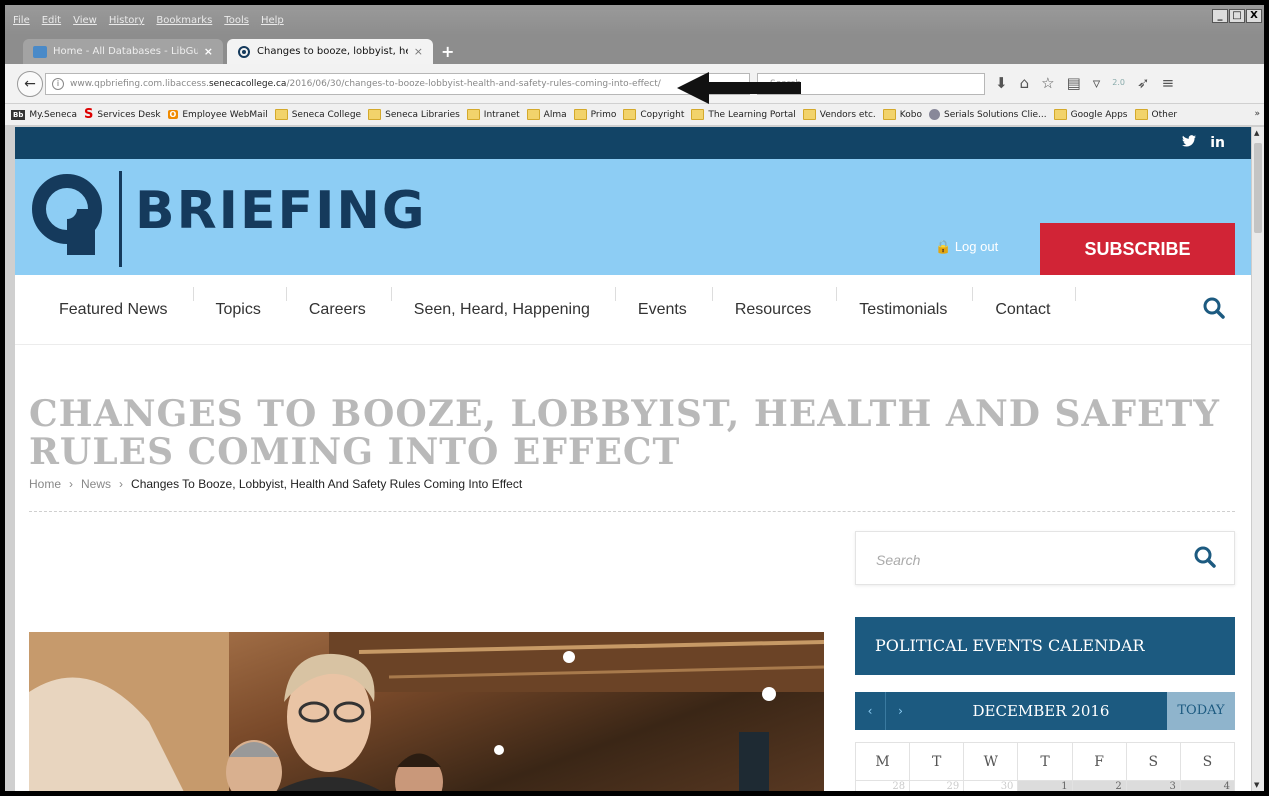  I want to click on breadcrumb-home: Home, so click(45, 484).